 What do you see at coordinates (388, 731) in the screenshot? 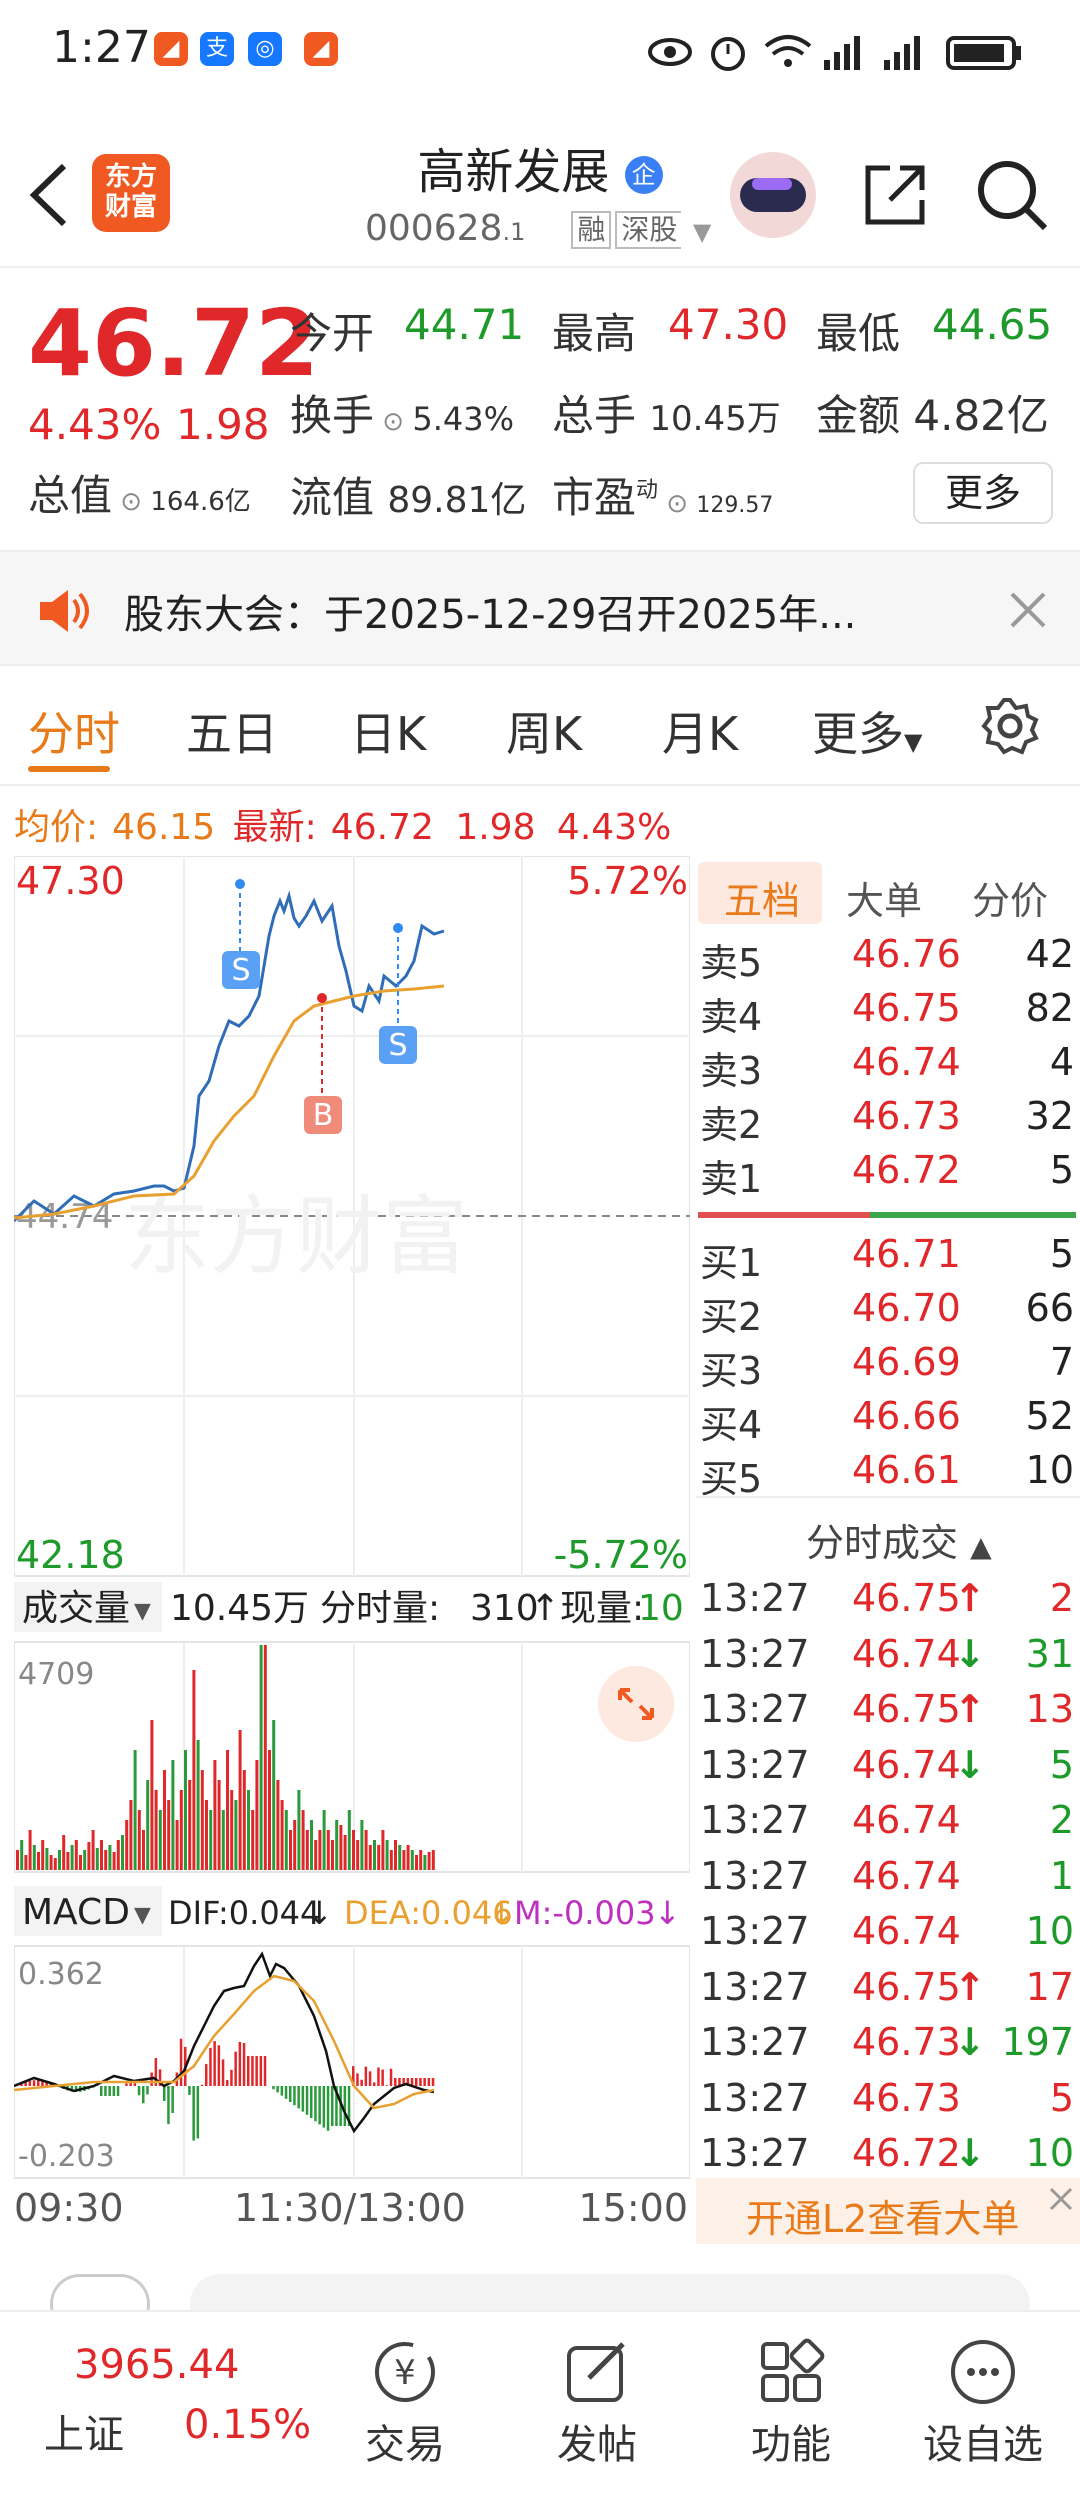
I see `tab-daily-k: 日K` at bounding box center [388, 731].